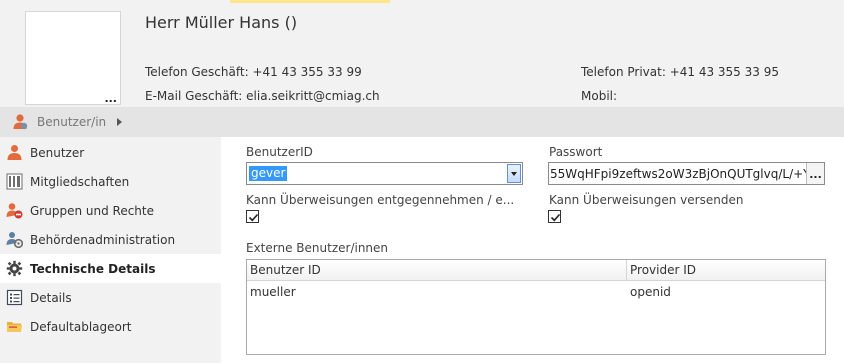  Describe the element at coordinates (51, 298) in the screenshot. I see `sidebar-item-label: Details` at that location.